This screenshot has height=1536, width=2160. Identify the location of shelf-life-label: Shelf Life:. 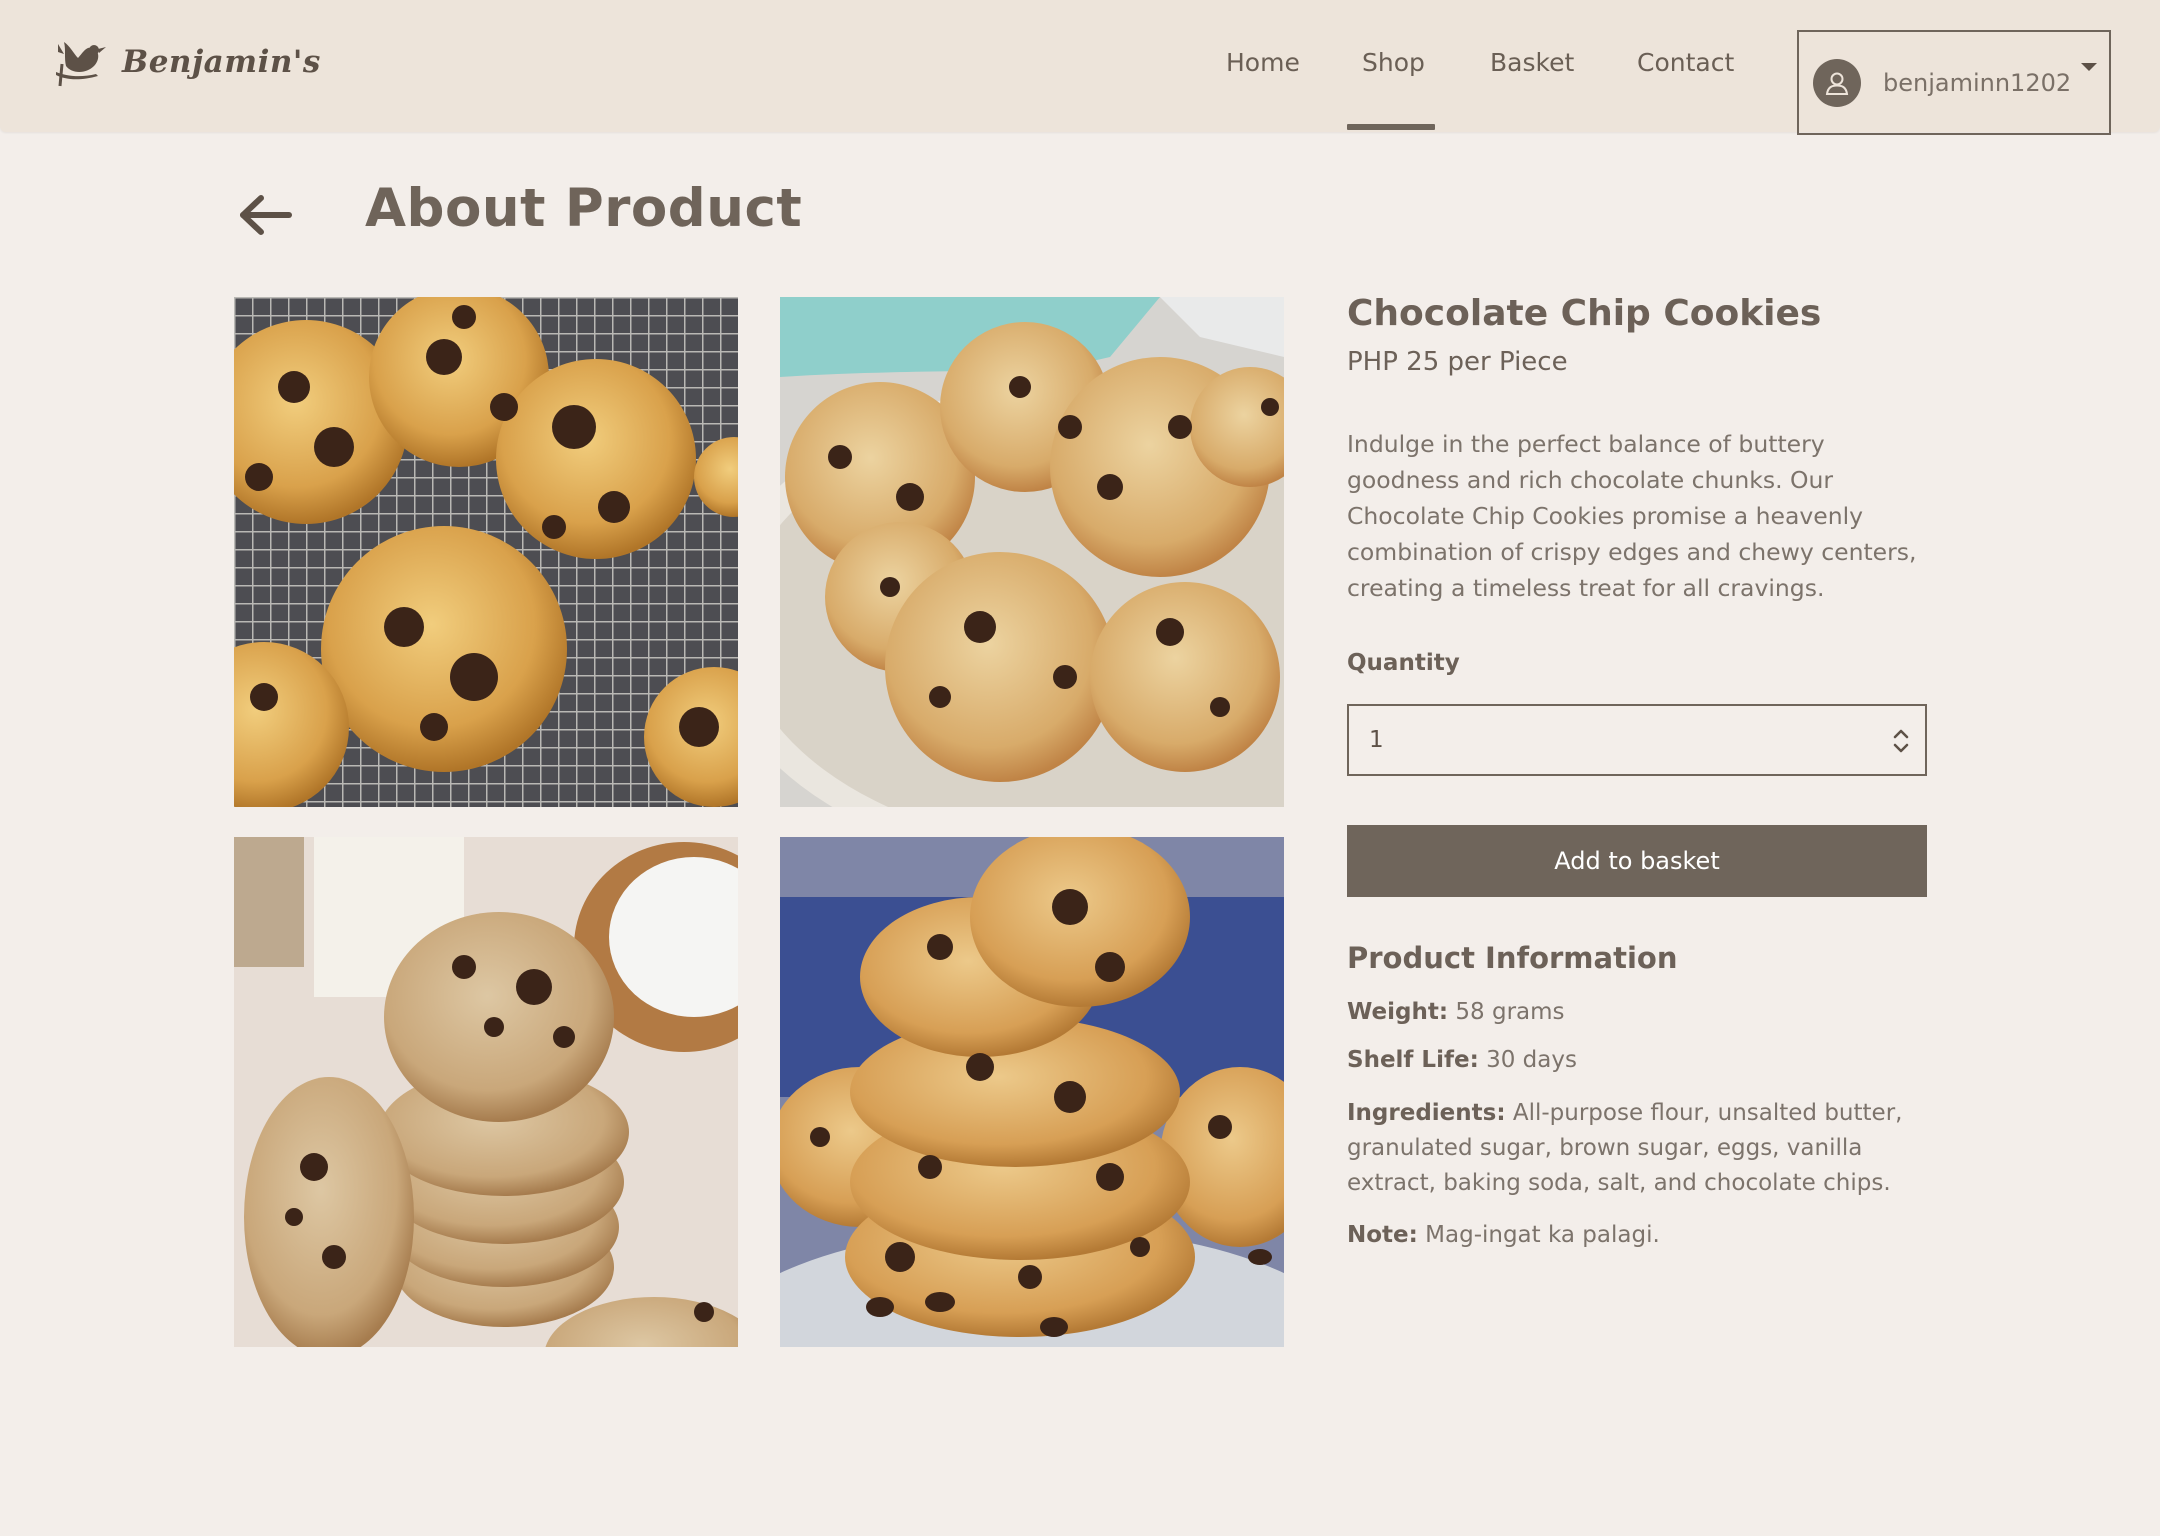
(1413, 1060).